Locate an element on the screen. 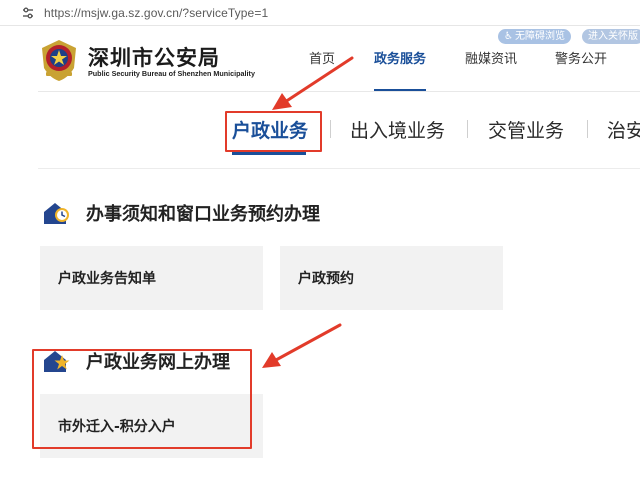 The width and height of the screenshot is (640, 480). url-text: https://msjw.ga.sz.gov.cn/?serviceType=1 is located at coordinates (156, 13).